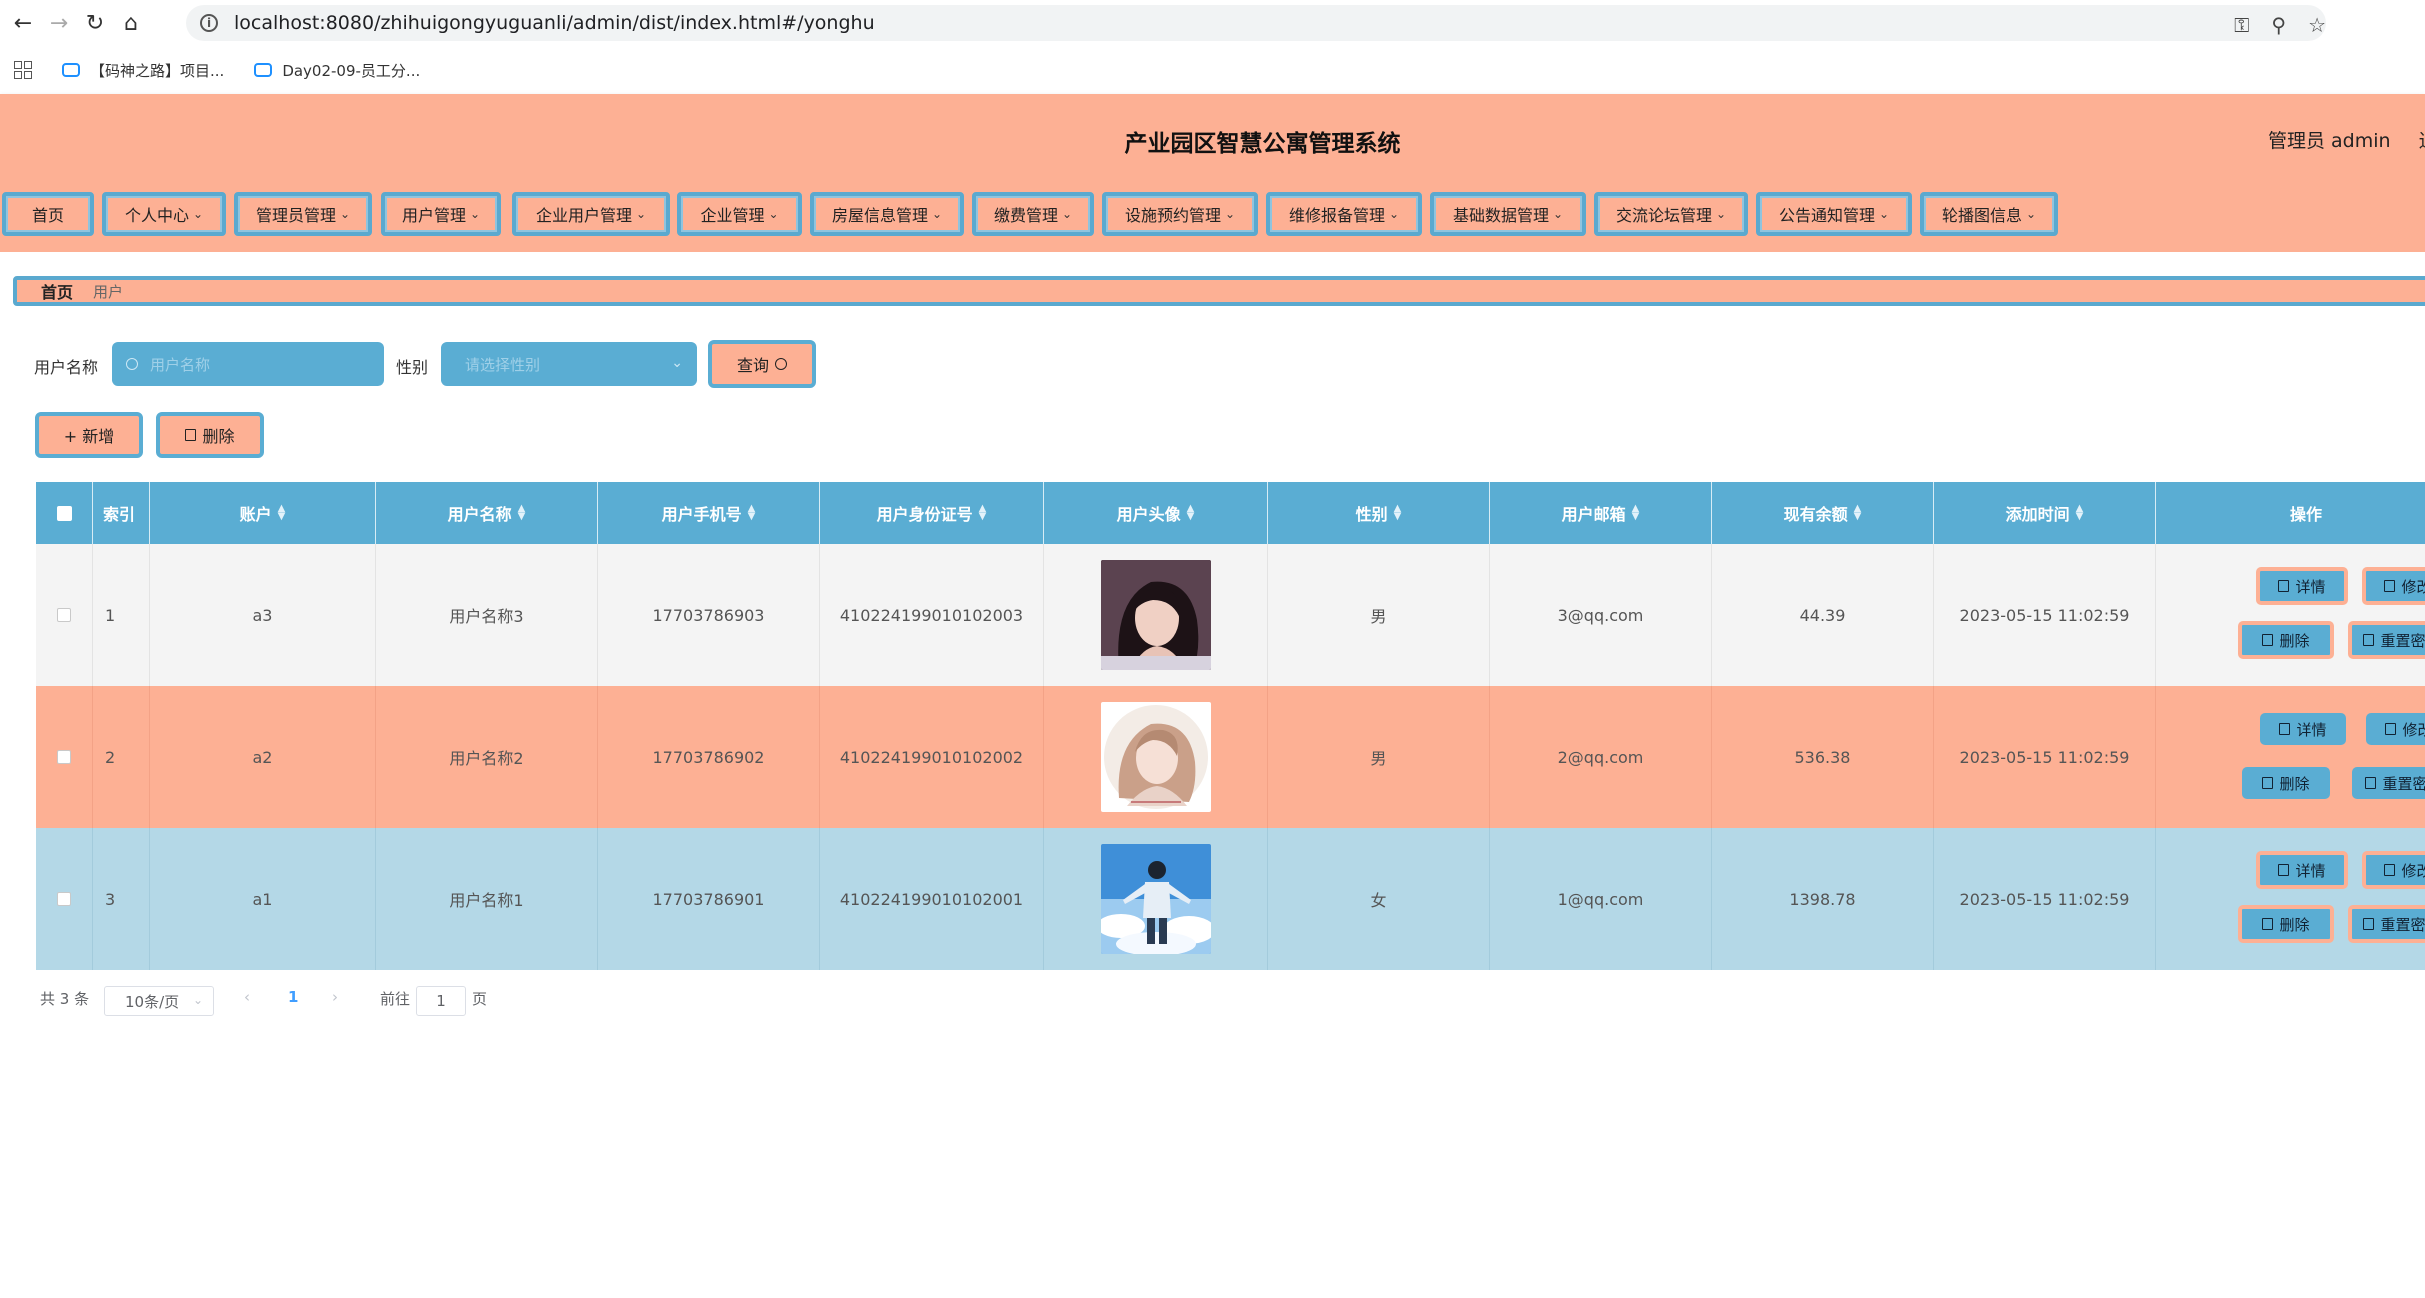 The height and width of the screenshot is (1298, 2425). What do you see at coordinates (303, 214) in the screenshot?
I see `menu-item-admins: 管理员管理 ⌄` at bounding box center [303, 214].